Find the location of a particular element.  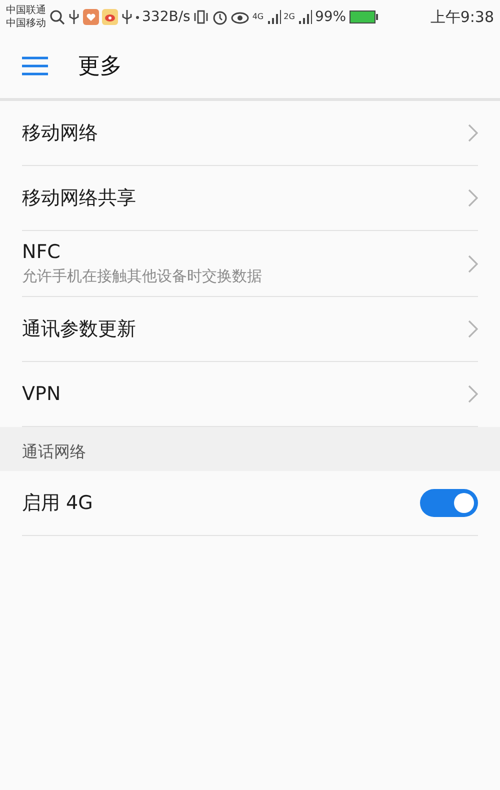

search-icon is located at coordinates (57, 17).